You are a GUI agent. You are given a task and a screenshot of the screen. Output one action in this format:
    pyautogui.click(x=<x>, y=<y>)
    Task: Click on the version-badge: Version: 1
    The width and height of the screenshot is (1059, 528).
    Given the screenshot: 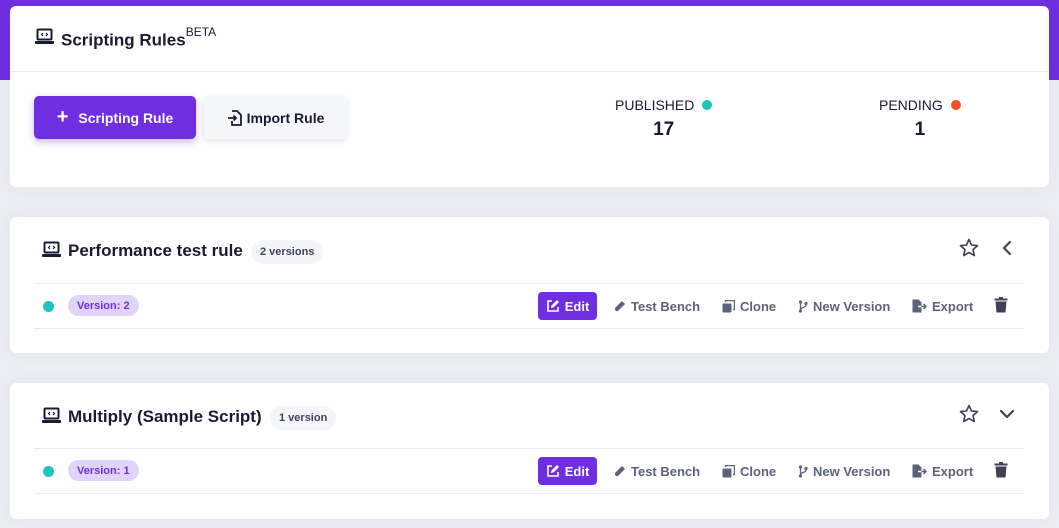 What is the action you would take?
    pyautogui.click(x=103, y=470)
    